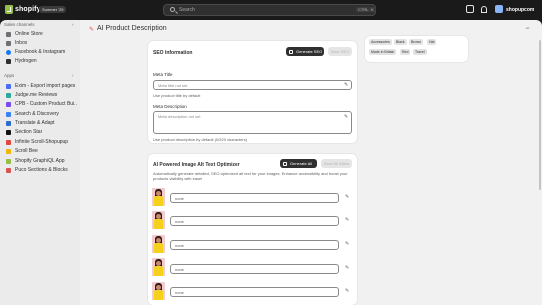  What do you see at coordinates (540, 115) in the screenshot?
I see `page-scrollbar` at bounding box center [540, 115].